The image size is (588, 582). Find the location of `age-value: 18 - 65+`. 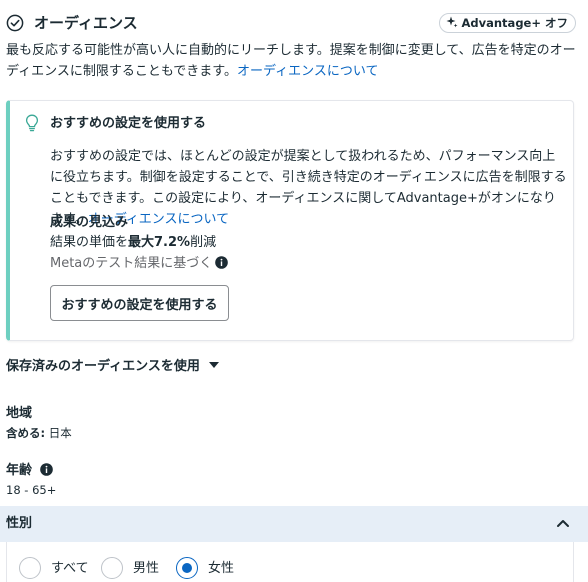

age-value: 18 - 65+ is located at coordinates (31, 490).